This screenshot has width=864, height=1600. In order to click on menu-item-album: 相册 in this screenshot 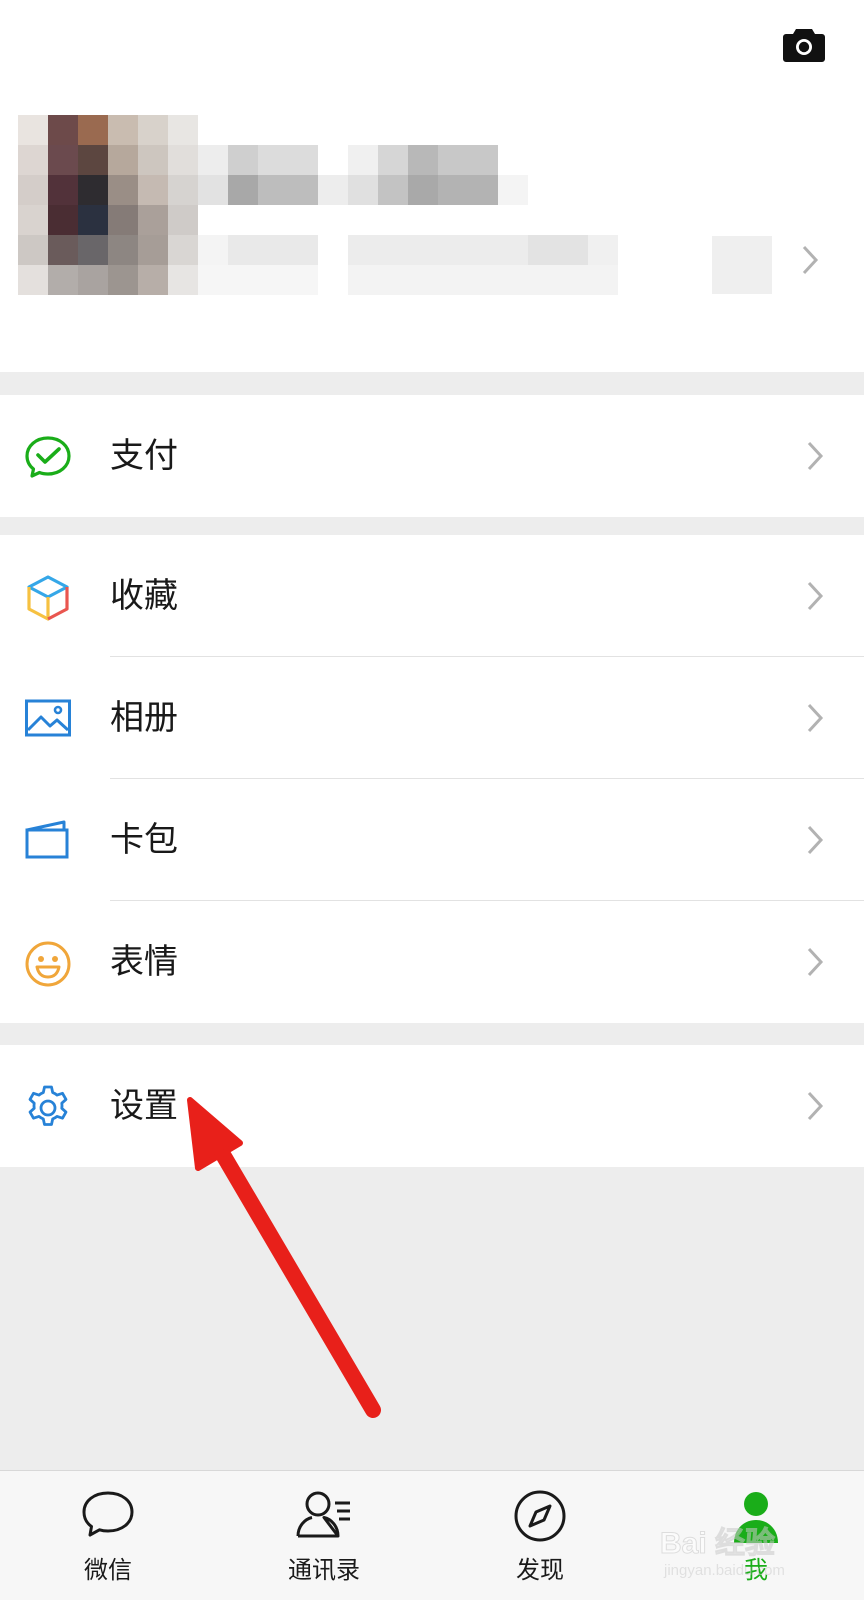, I will do `click(432, 718)`.